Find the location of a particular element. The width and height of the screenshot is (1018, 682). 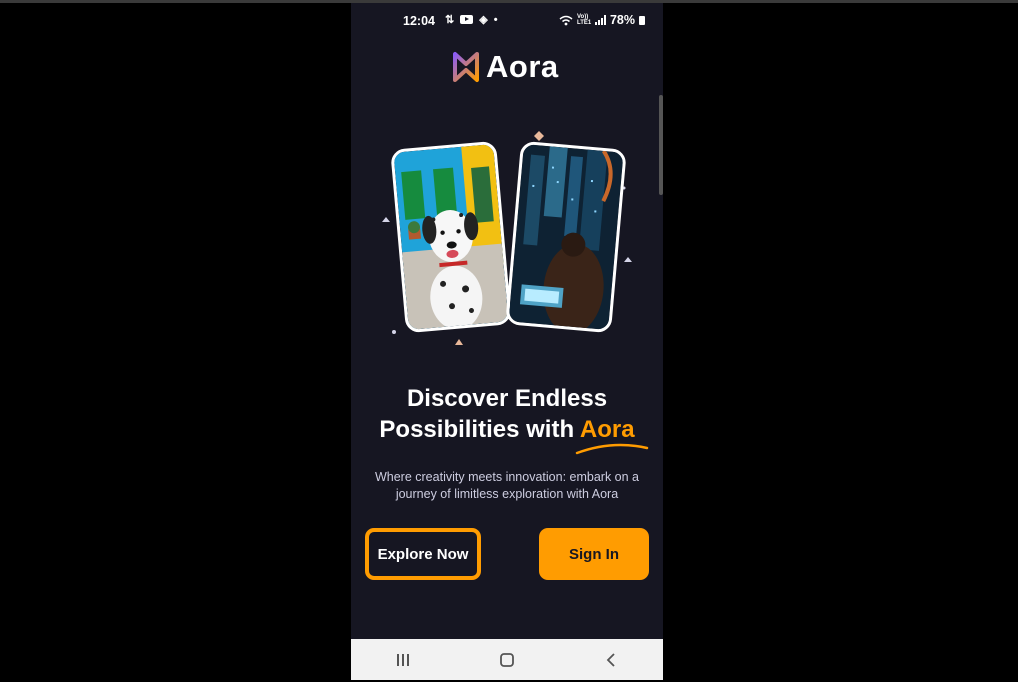

status-notification-icons: ⇅ ◈ • is located at coordinates (471, 20).